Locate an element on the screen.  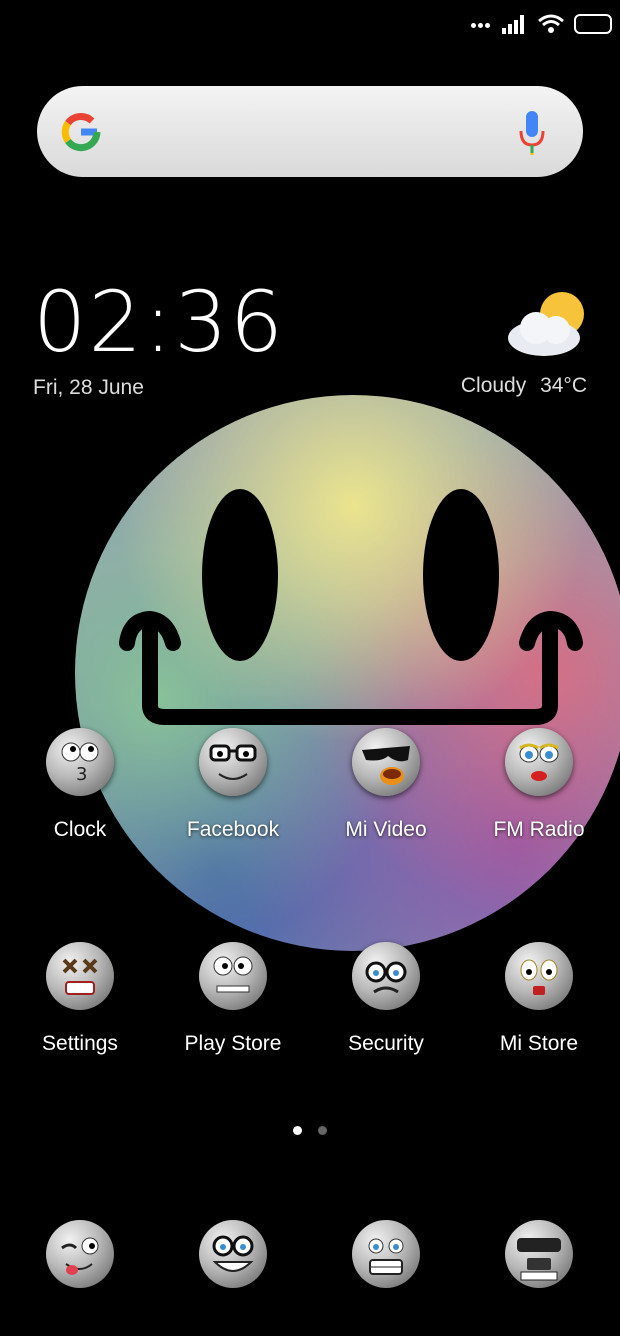
signal-icon is located at coordinates (513, 24).